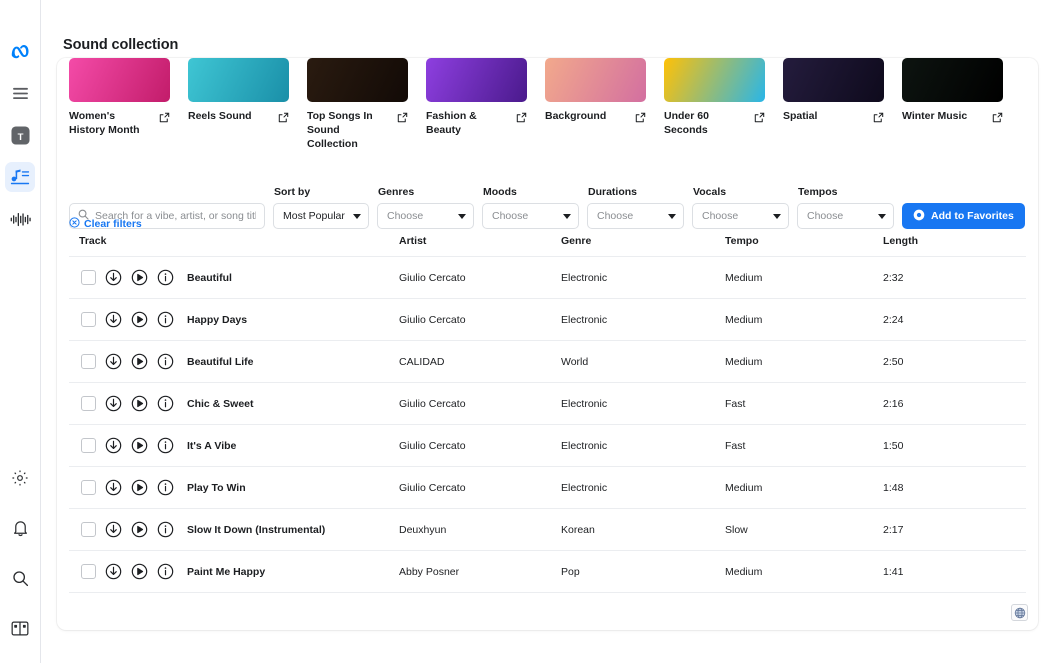  What do you see at coordinates (321, 216) in the screenshot?
I see `sort-by-select: Most Popular` at bounding box center [321, 216].